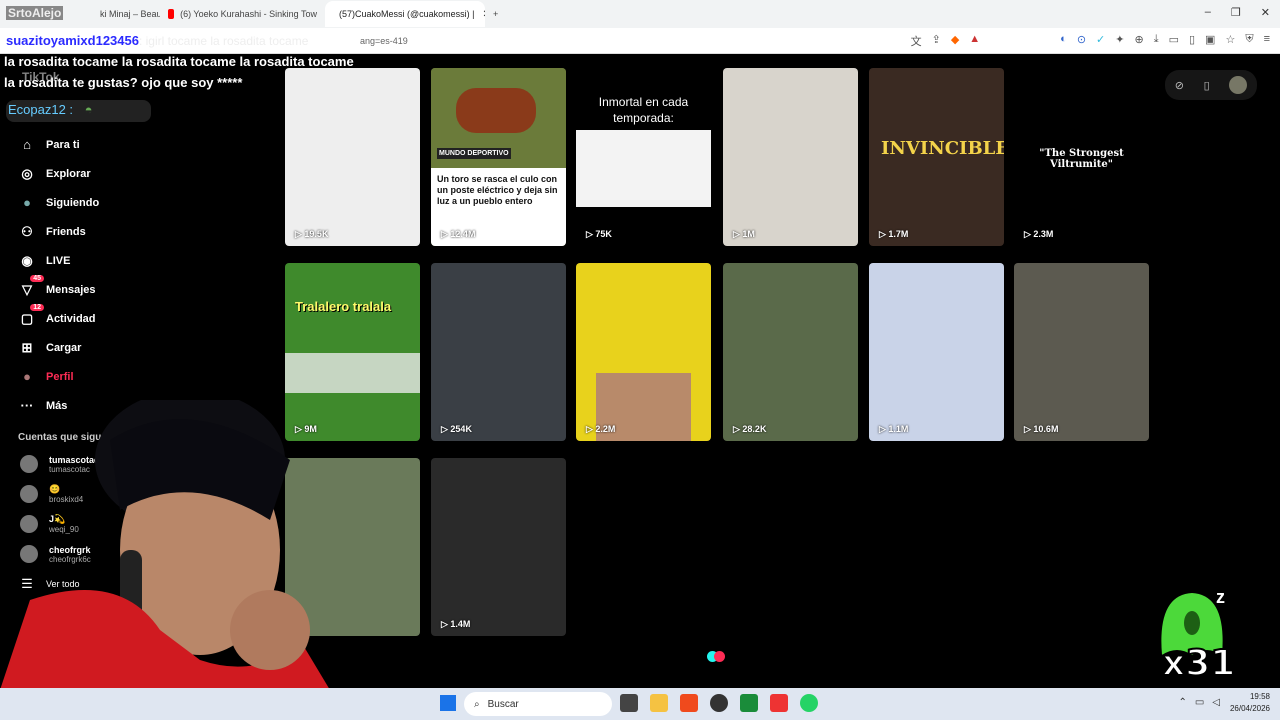 Image resolution: width=1280 pixels, height=720 pixels. I want to click on sidebar-item-mensajes: ▽ 45 Mensajes, so click(140, 289).